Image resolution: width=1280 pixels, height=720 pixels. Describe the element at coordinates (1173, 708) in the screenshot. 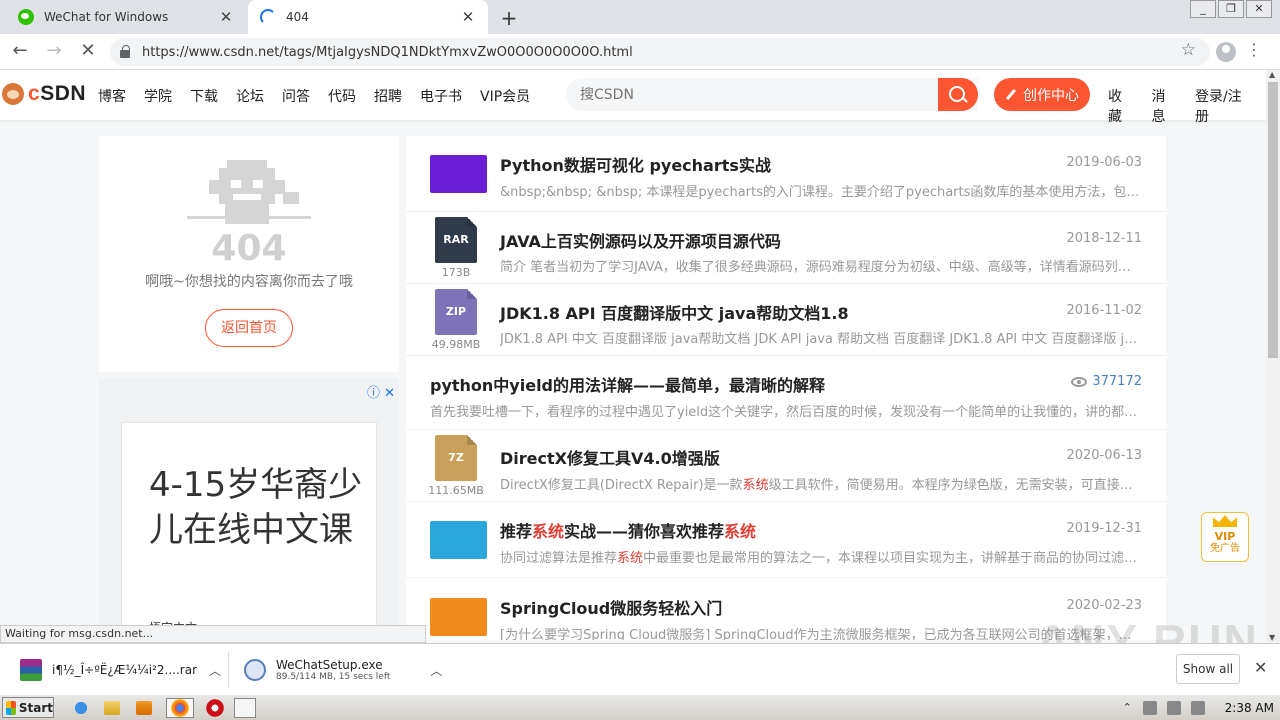

I see `network-icon` at that location.